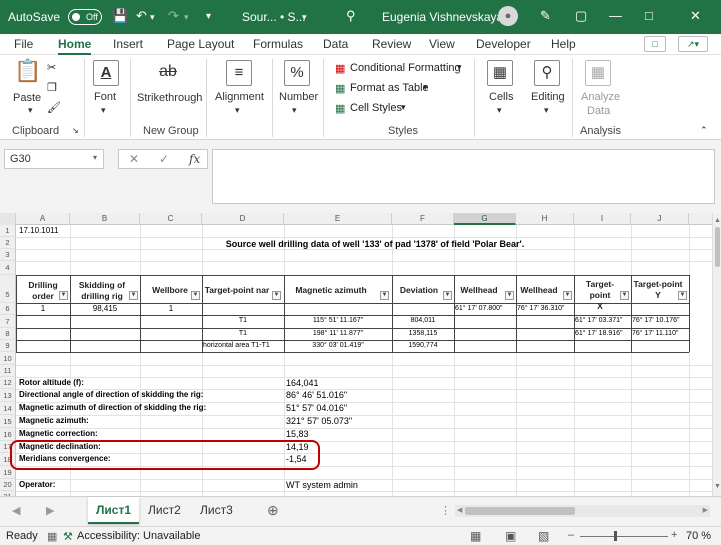 The image size is (721, 545). Describe the element at coordinates (8, 408) in the screenshot. I see `row-header-14: 14` at that location.